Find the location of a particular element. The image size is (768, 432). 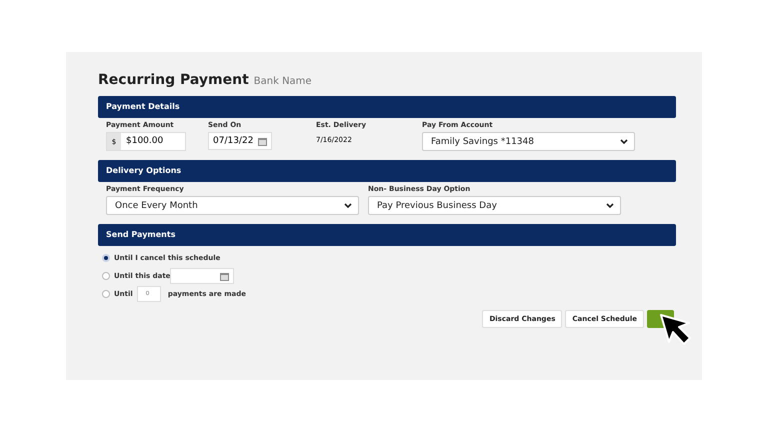

date-field: 07/13/22 is located at coordinates (240, 141).